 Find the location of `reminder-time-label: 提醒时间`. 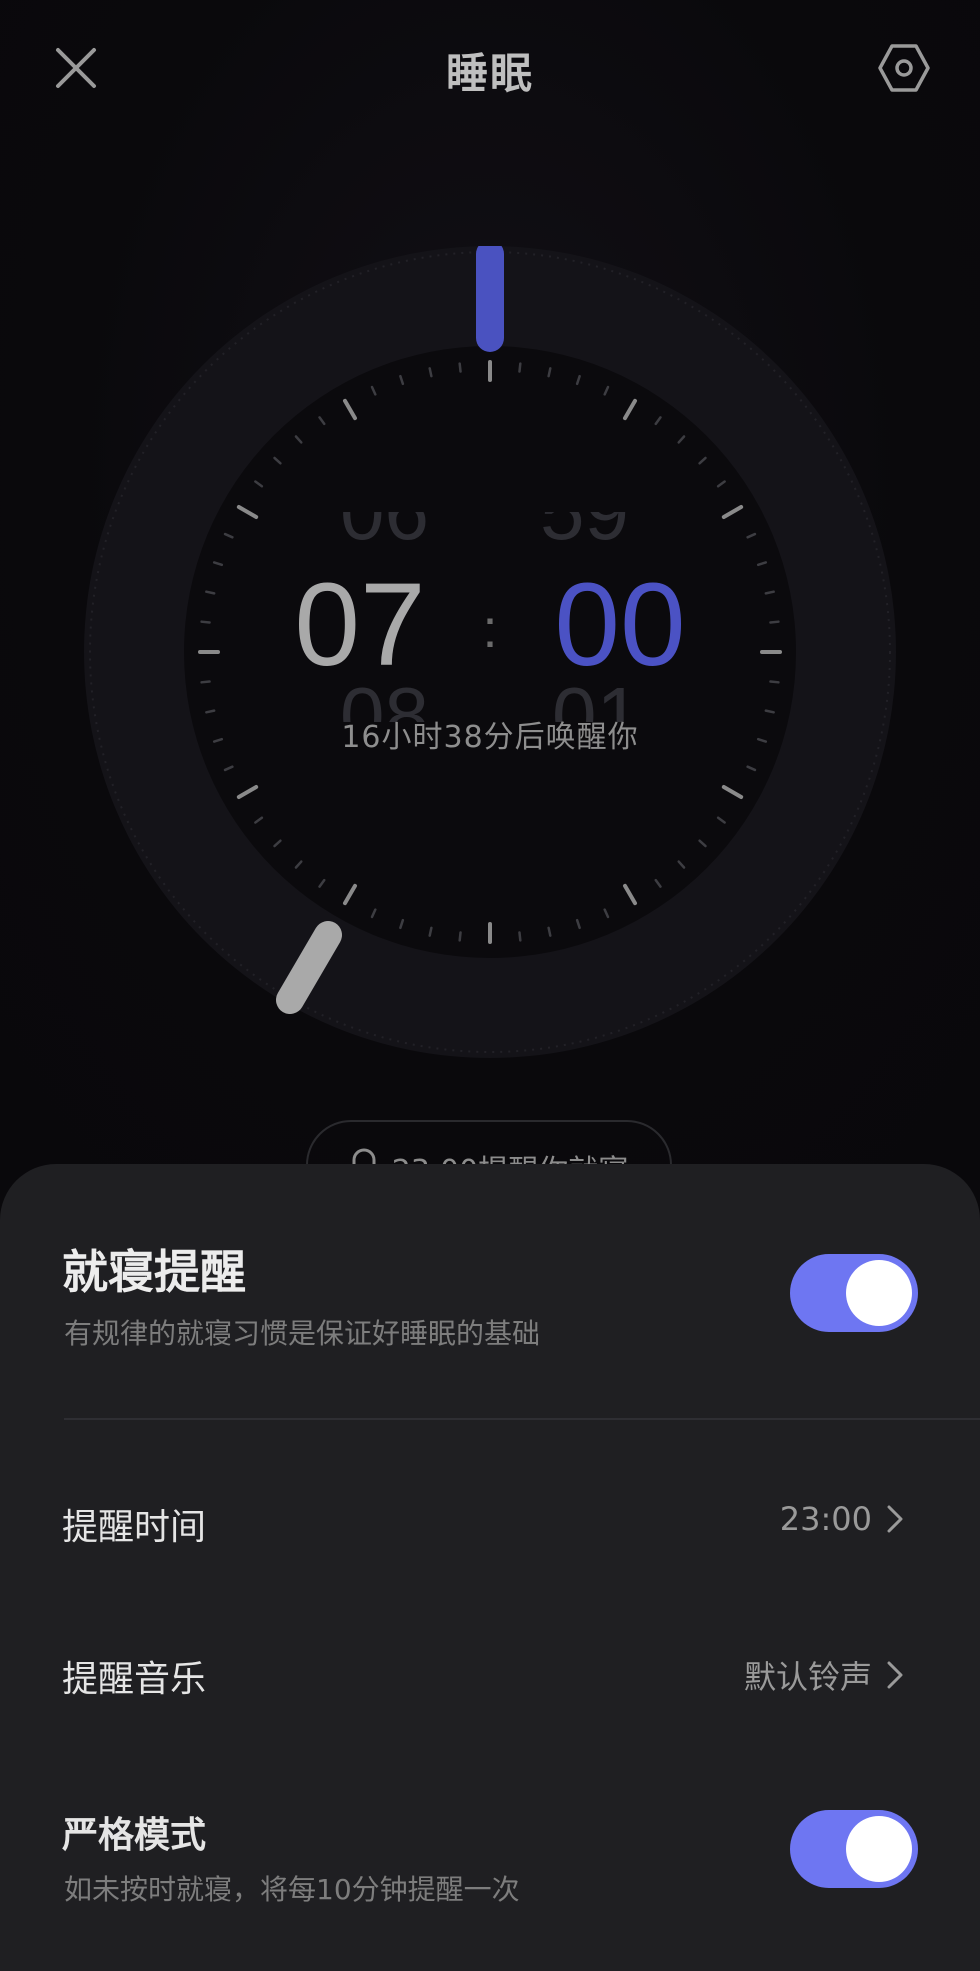

reminder-time-label: 提醒时间 is located at coordinates (134, 1524).